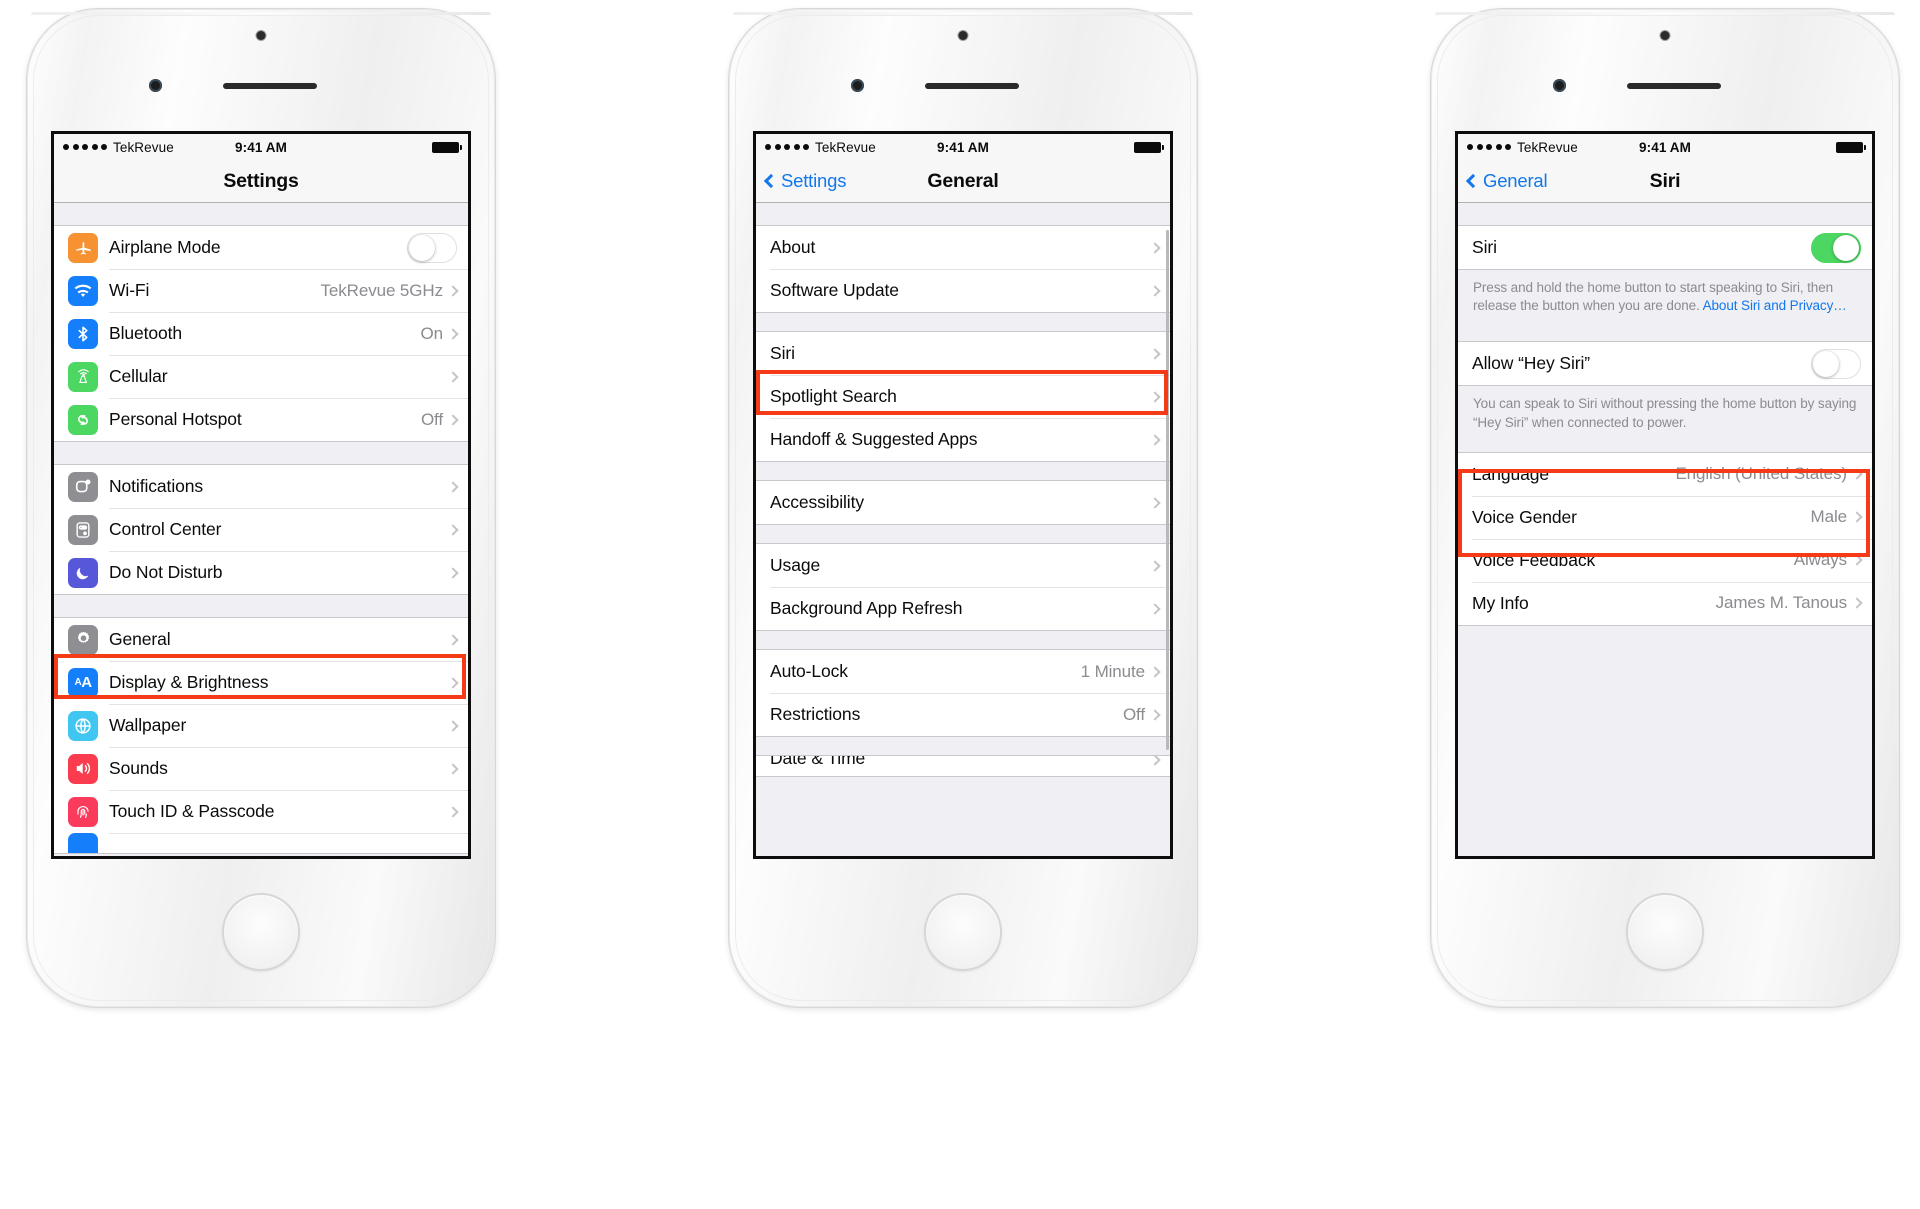  I want to click on row-label: Wi-Fi, so click(129, 290).